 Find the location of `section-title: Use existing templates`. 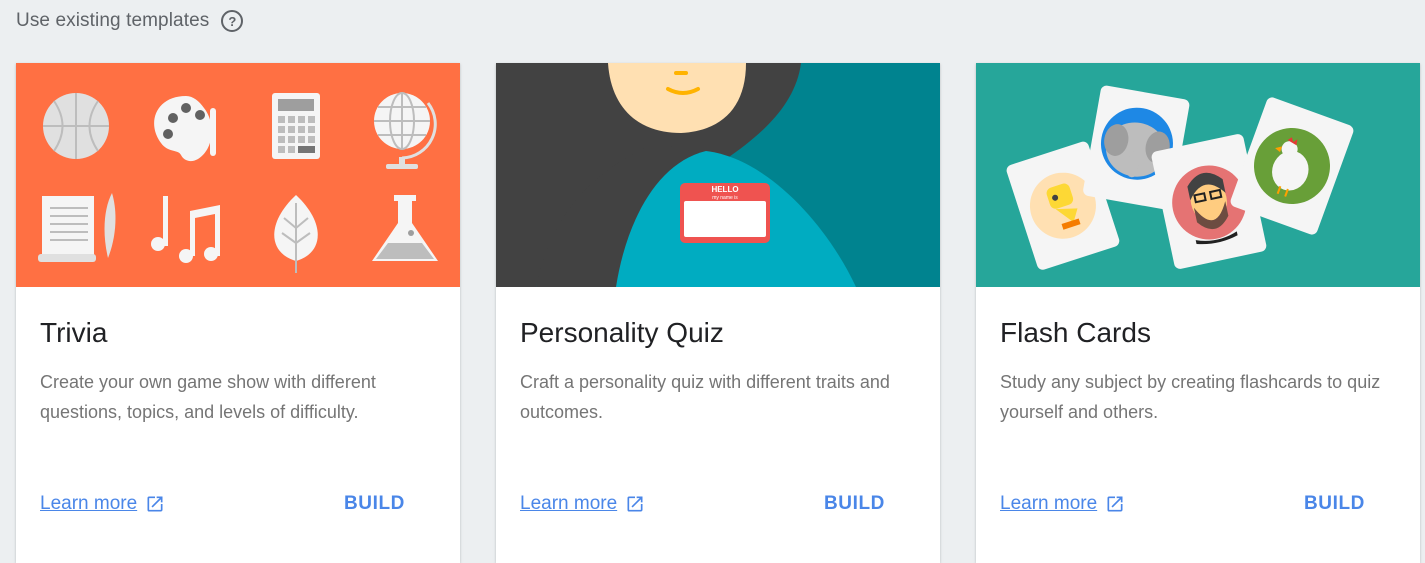

section-title: Use existing templates is located at coordinates (113, 20).